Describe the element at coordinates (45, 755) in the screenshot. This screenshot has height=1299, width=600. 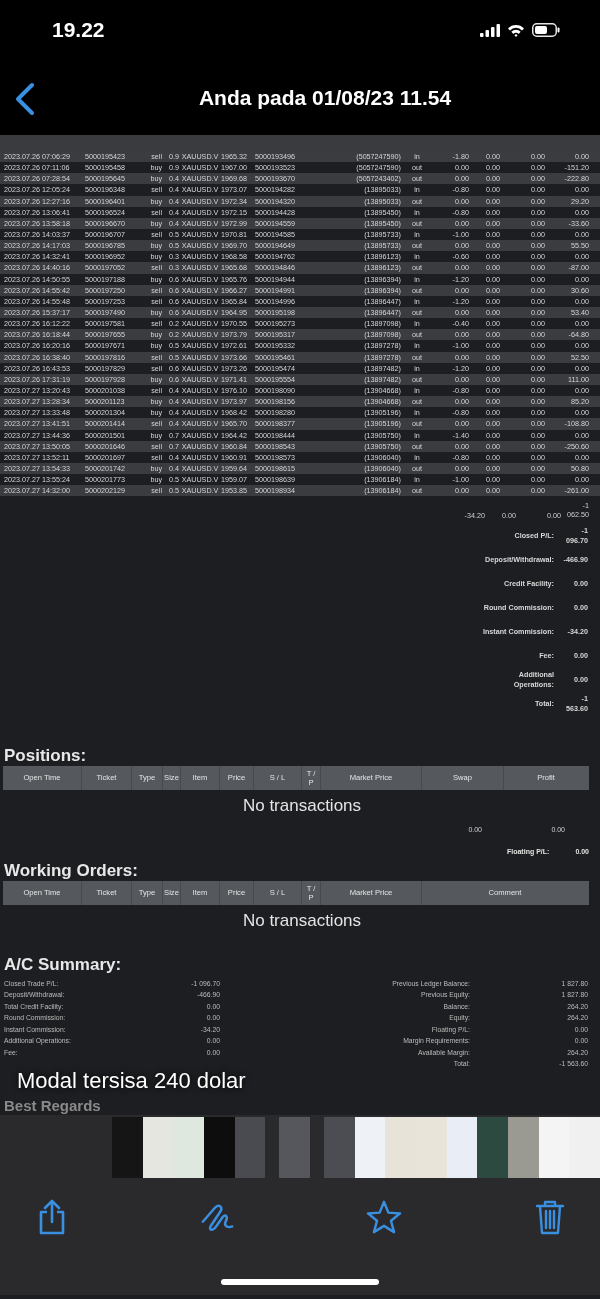
I see `section-title: Positions:` at that location.